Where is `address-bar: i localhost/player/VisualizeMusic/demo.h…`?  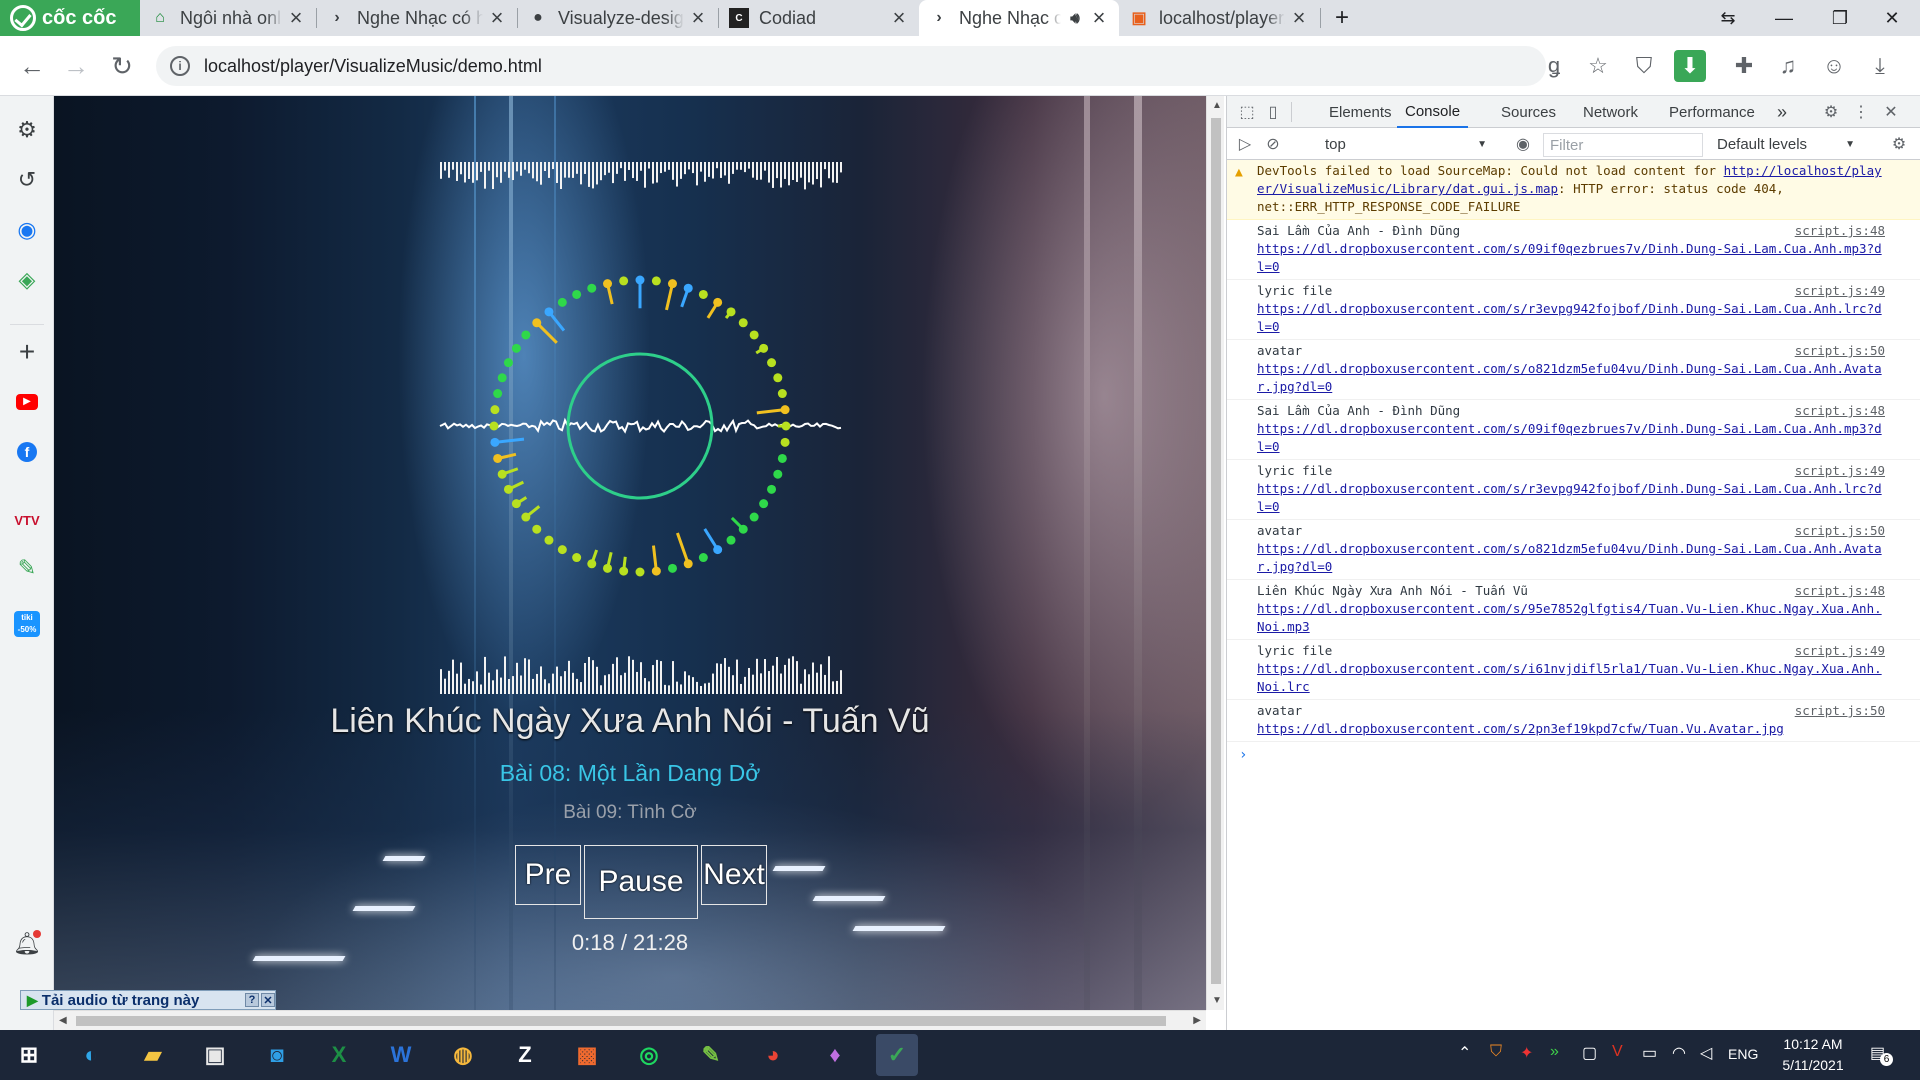
address-bar: i localhost/player/VisualizeMusic/demo.h… is located at coordinates (851, 66).